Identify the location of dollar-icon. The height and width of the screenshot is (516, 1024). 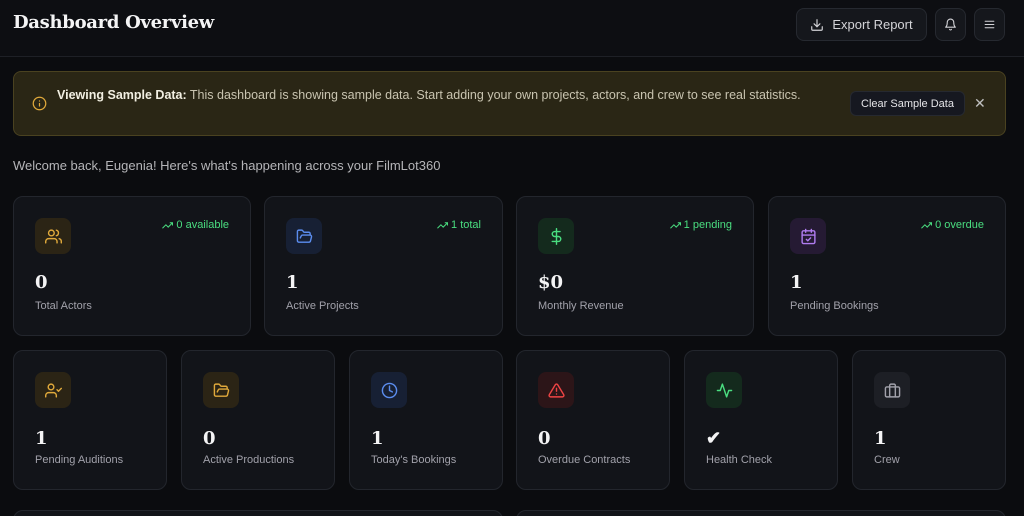
(556, 236).